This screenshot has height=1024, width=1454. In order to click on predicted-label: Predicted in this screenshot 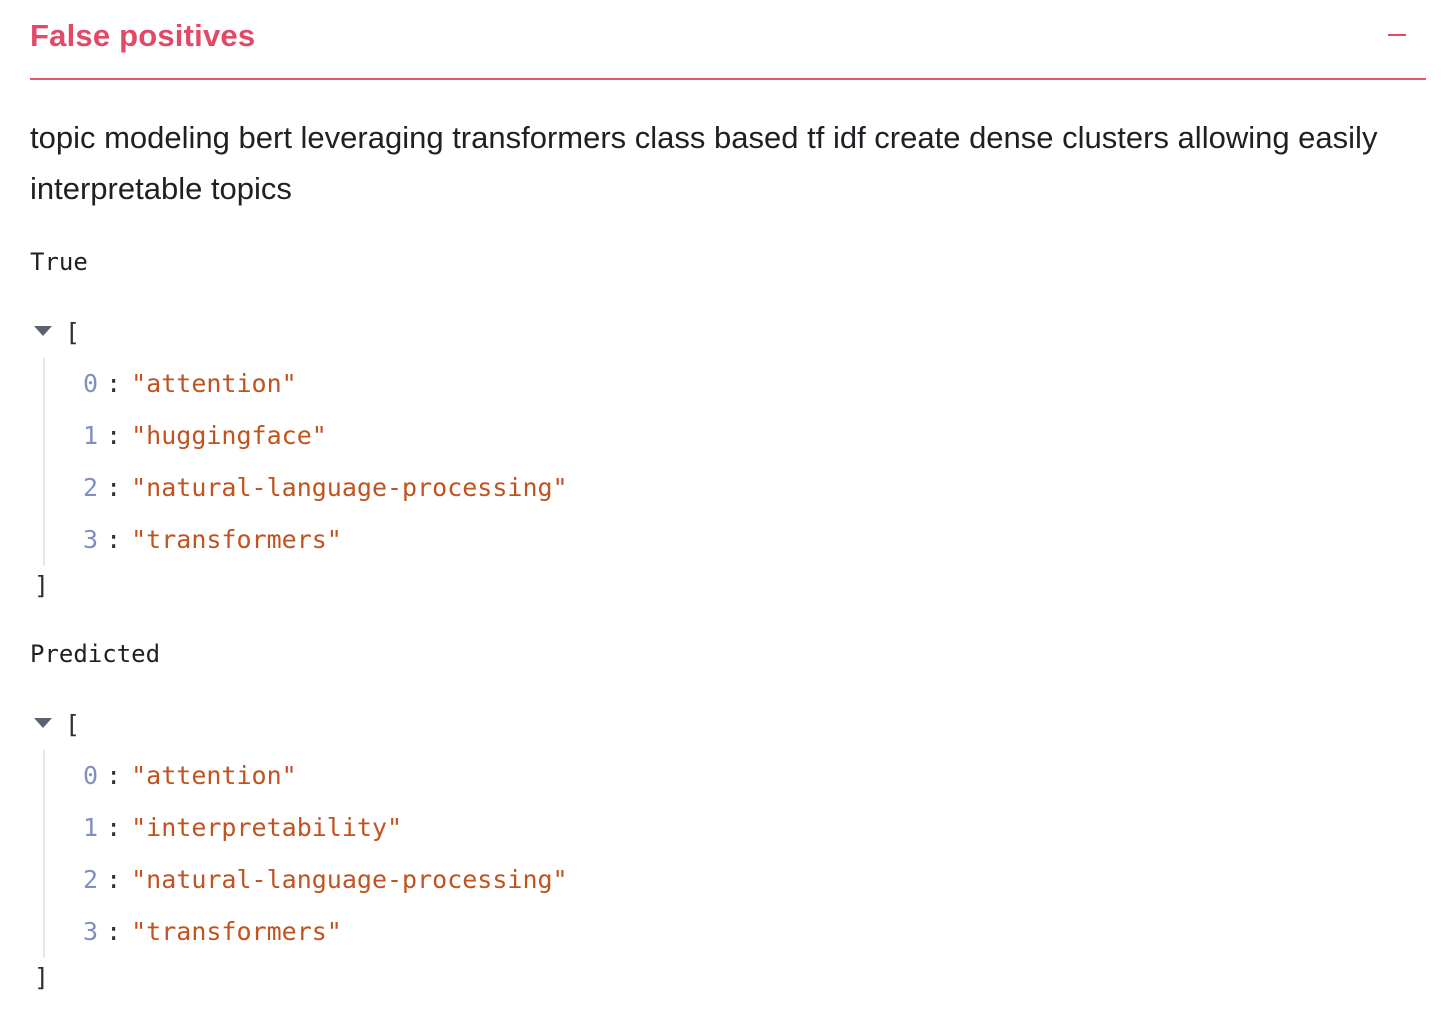, I will do `click(95, 654)`.